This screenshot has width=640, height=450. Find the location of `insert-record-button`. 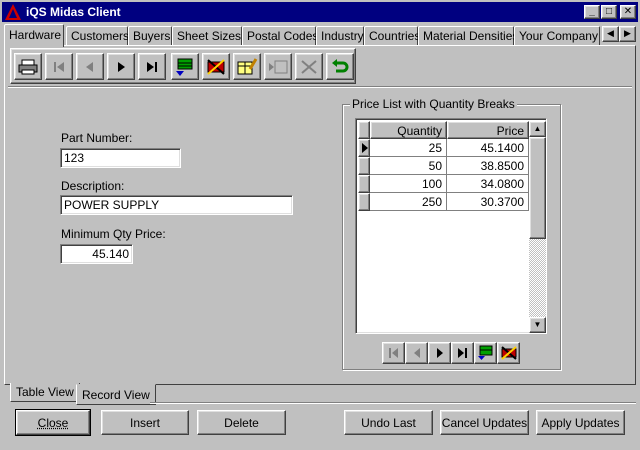

insert-record-button is located at coordinates (185, 66).